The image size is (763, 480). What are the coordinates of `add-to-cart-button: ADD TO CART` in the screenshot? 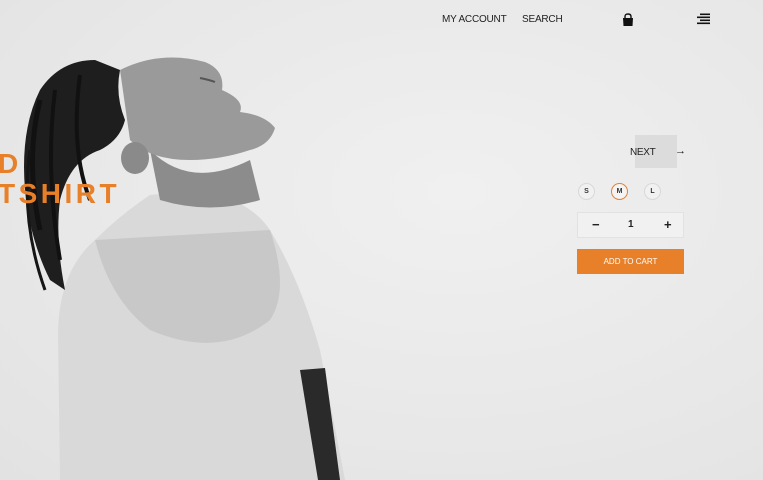 It's located at (630, 261).